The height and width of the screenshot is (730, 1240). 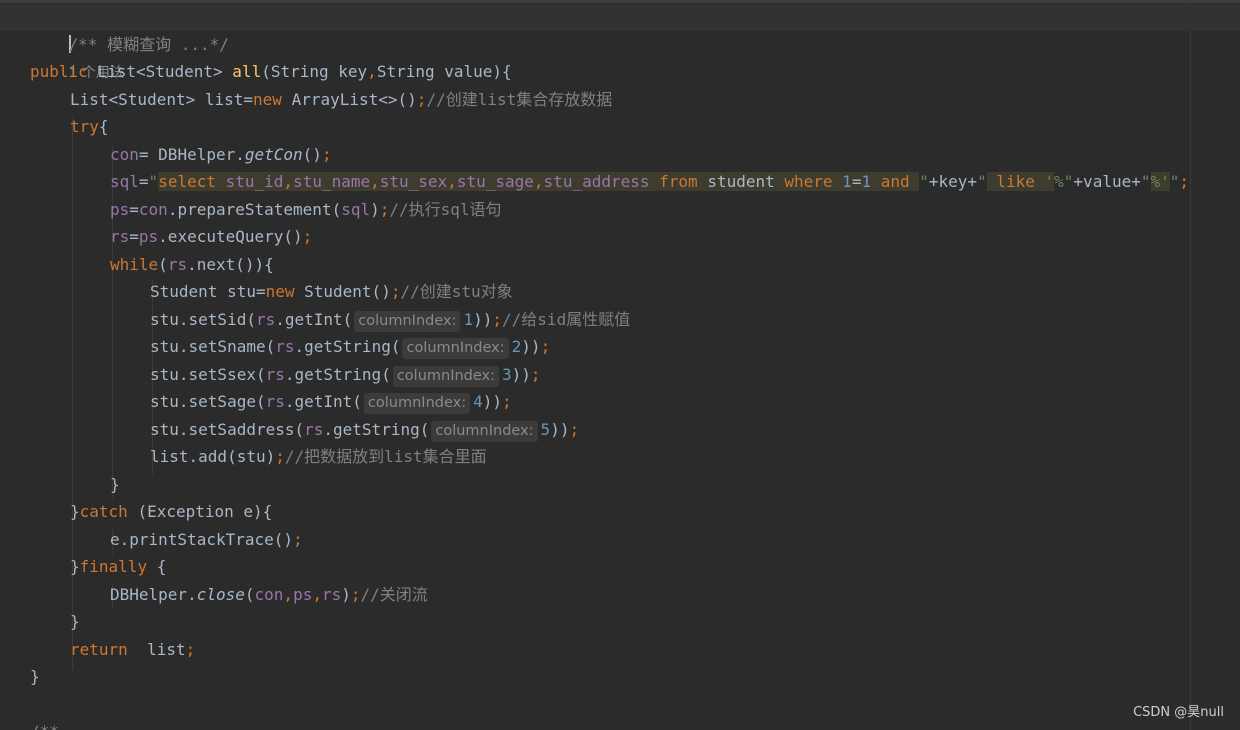 I want to click on code-line: DBHelper.close(con,ps,rs);//关闭流, so click(x=214, y=594).